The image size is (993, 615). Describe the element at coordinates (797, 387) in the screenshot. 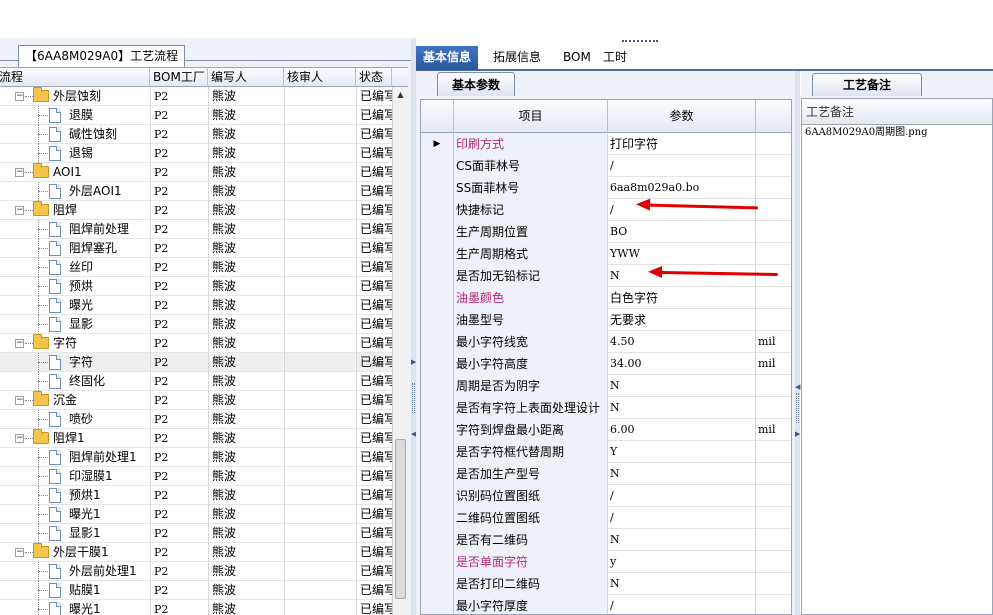

I see `collapse-right-arrow-icon: ◀` at that location.